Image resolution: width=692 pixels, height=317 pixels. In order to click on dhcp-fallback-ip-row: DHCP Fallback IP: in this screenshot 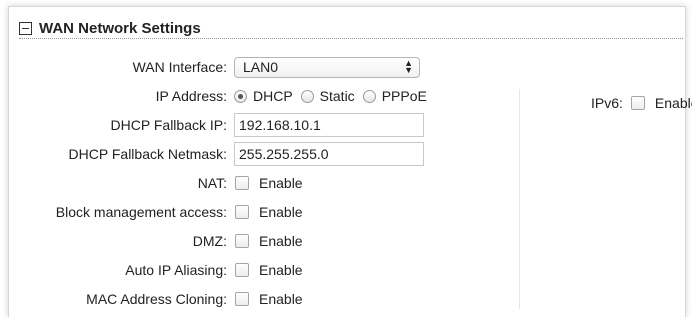, I will do `click(259, 125)`.